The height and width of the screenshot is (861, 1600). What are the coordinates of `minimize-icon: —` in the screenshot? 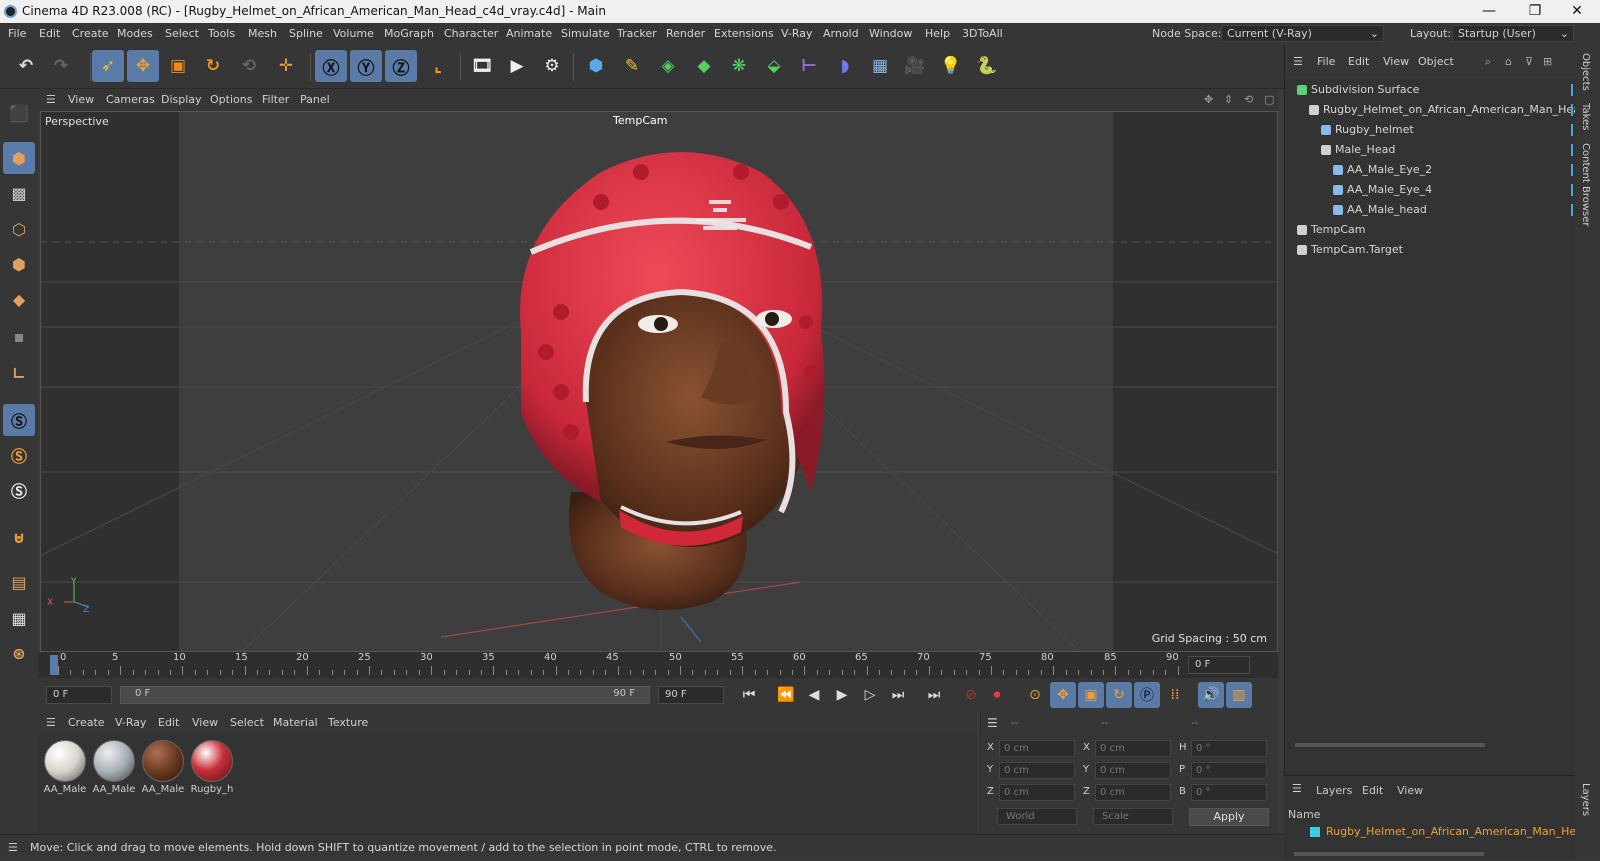 It's located at (1489, 11).